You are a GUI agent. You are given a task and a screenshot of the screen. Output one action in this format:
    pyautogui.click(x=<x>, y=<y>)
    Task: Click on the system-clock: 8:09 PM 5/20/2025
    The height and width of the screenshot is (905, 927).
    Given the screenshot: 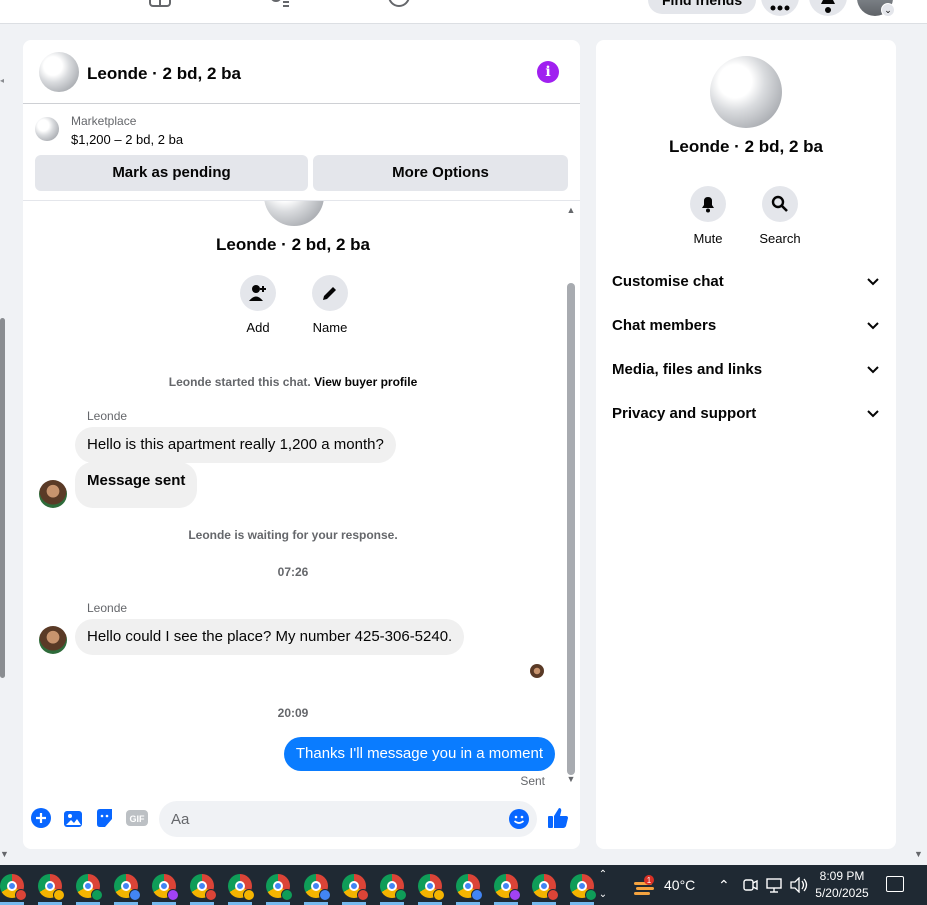 What is the action you would take?
    pyautogui.click(x=842, y=885)
    